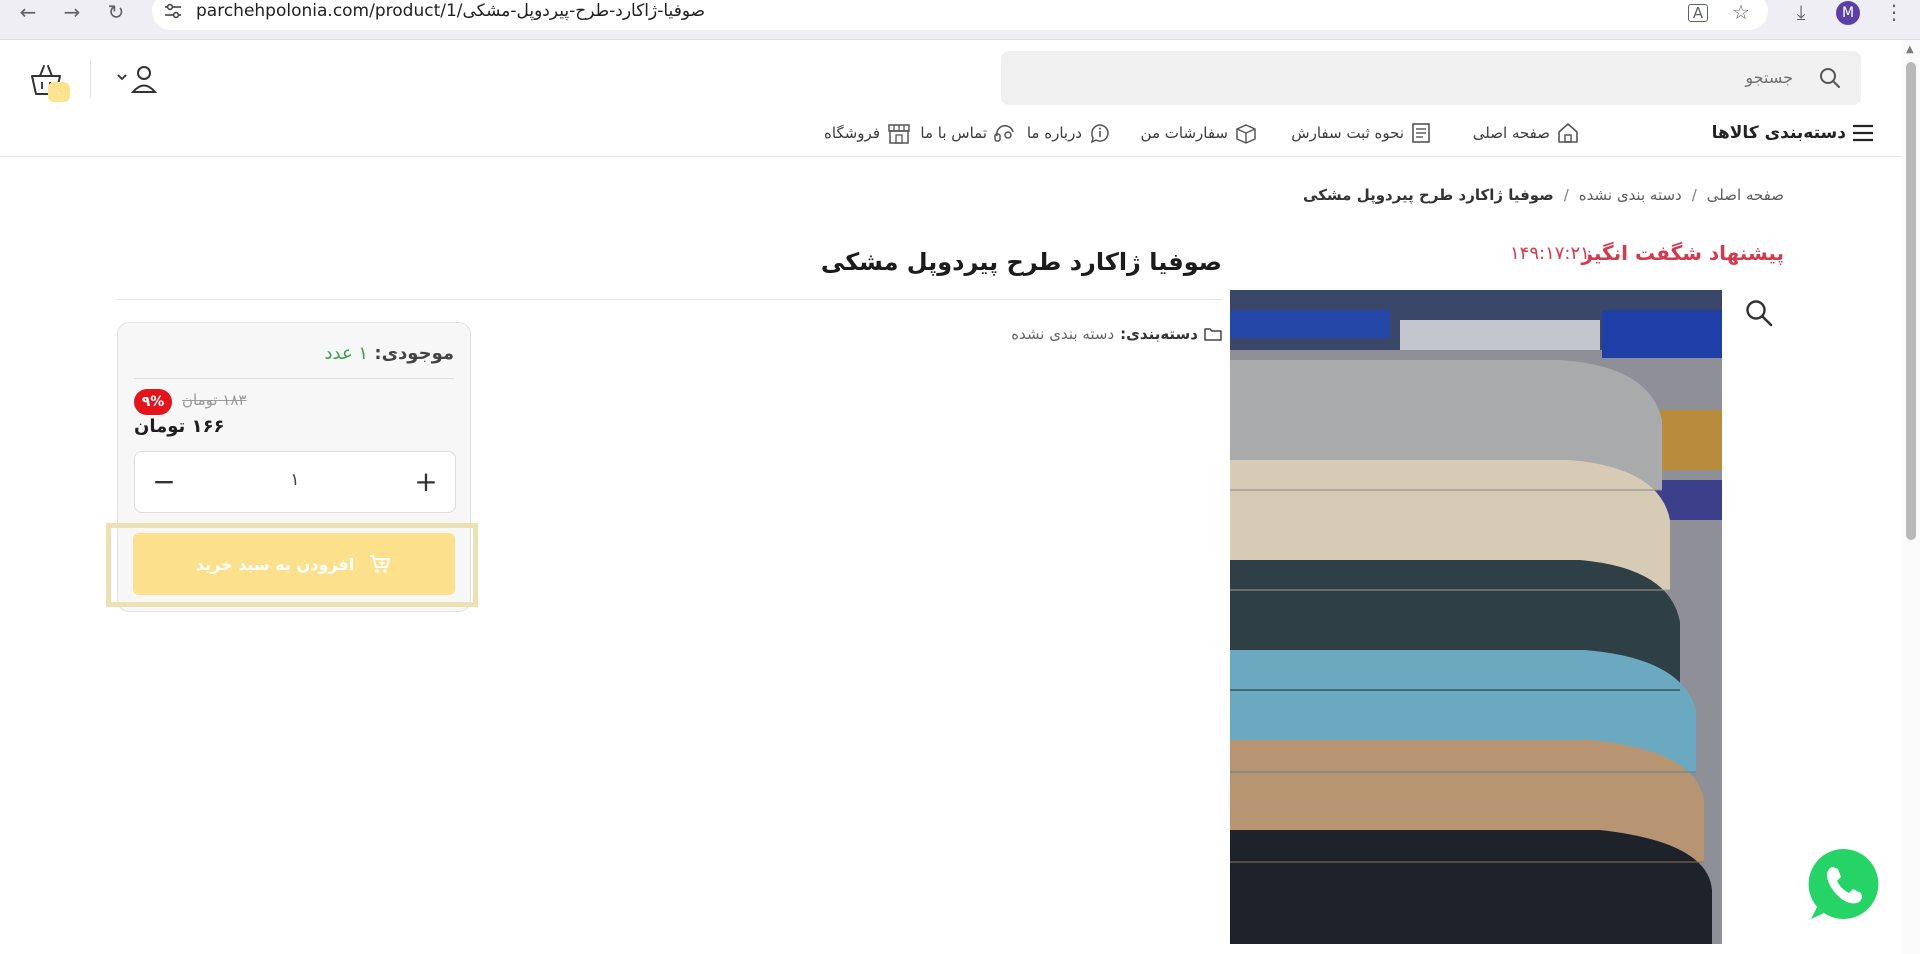 This screenshot has width=1920, height=954. I want to click on old-price: ۱۸۳ تومان, so click(214, 400).